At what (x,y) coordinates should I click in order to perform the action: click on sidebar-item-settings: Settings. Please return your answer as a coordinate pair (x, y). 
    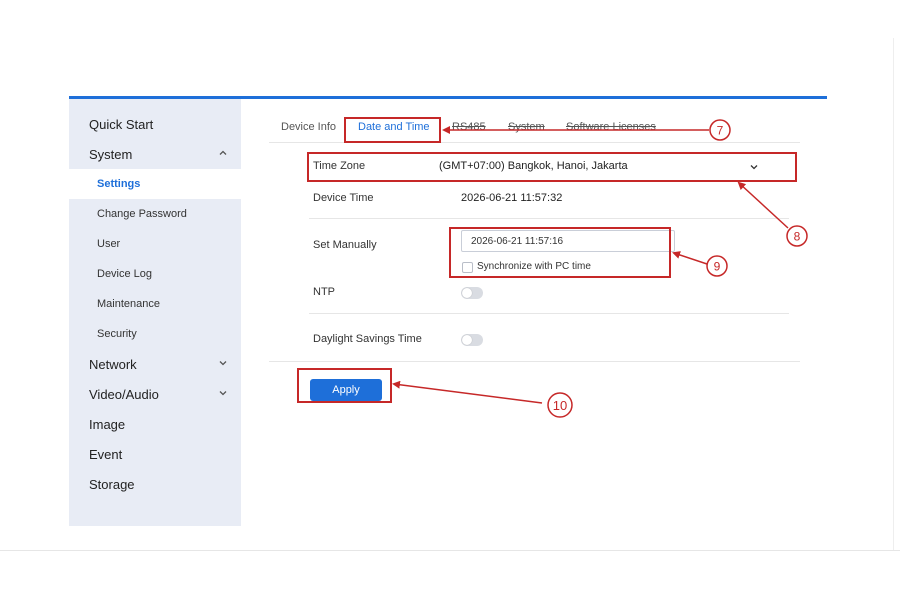
    Looking at the image, I should click on (155, 184).